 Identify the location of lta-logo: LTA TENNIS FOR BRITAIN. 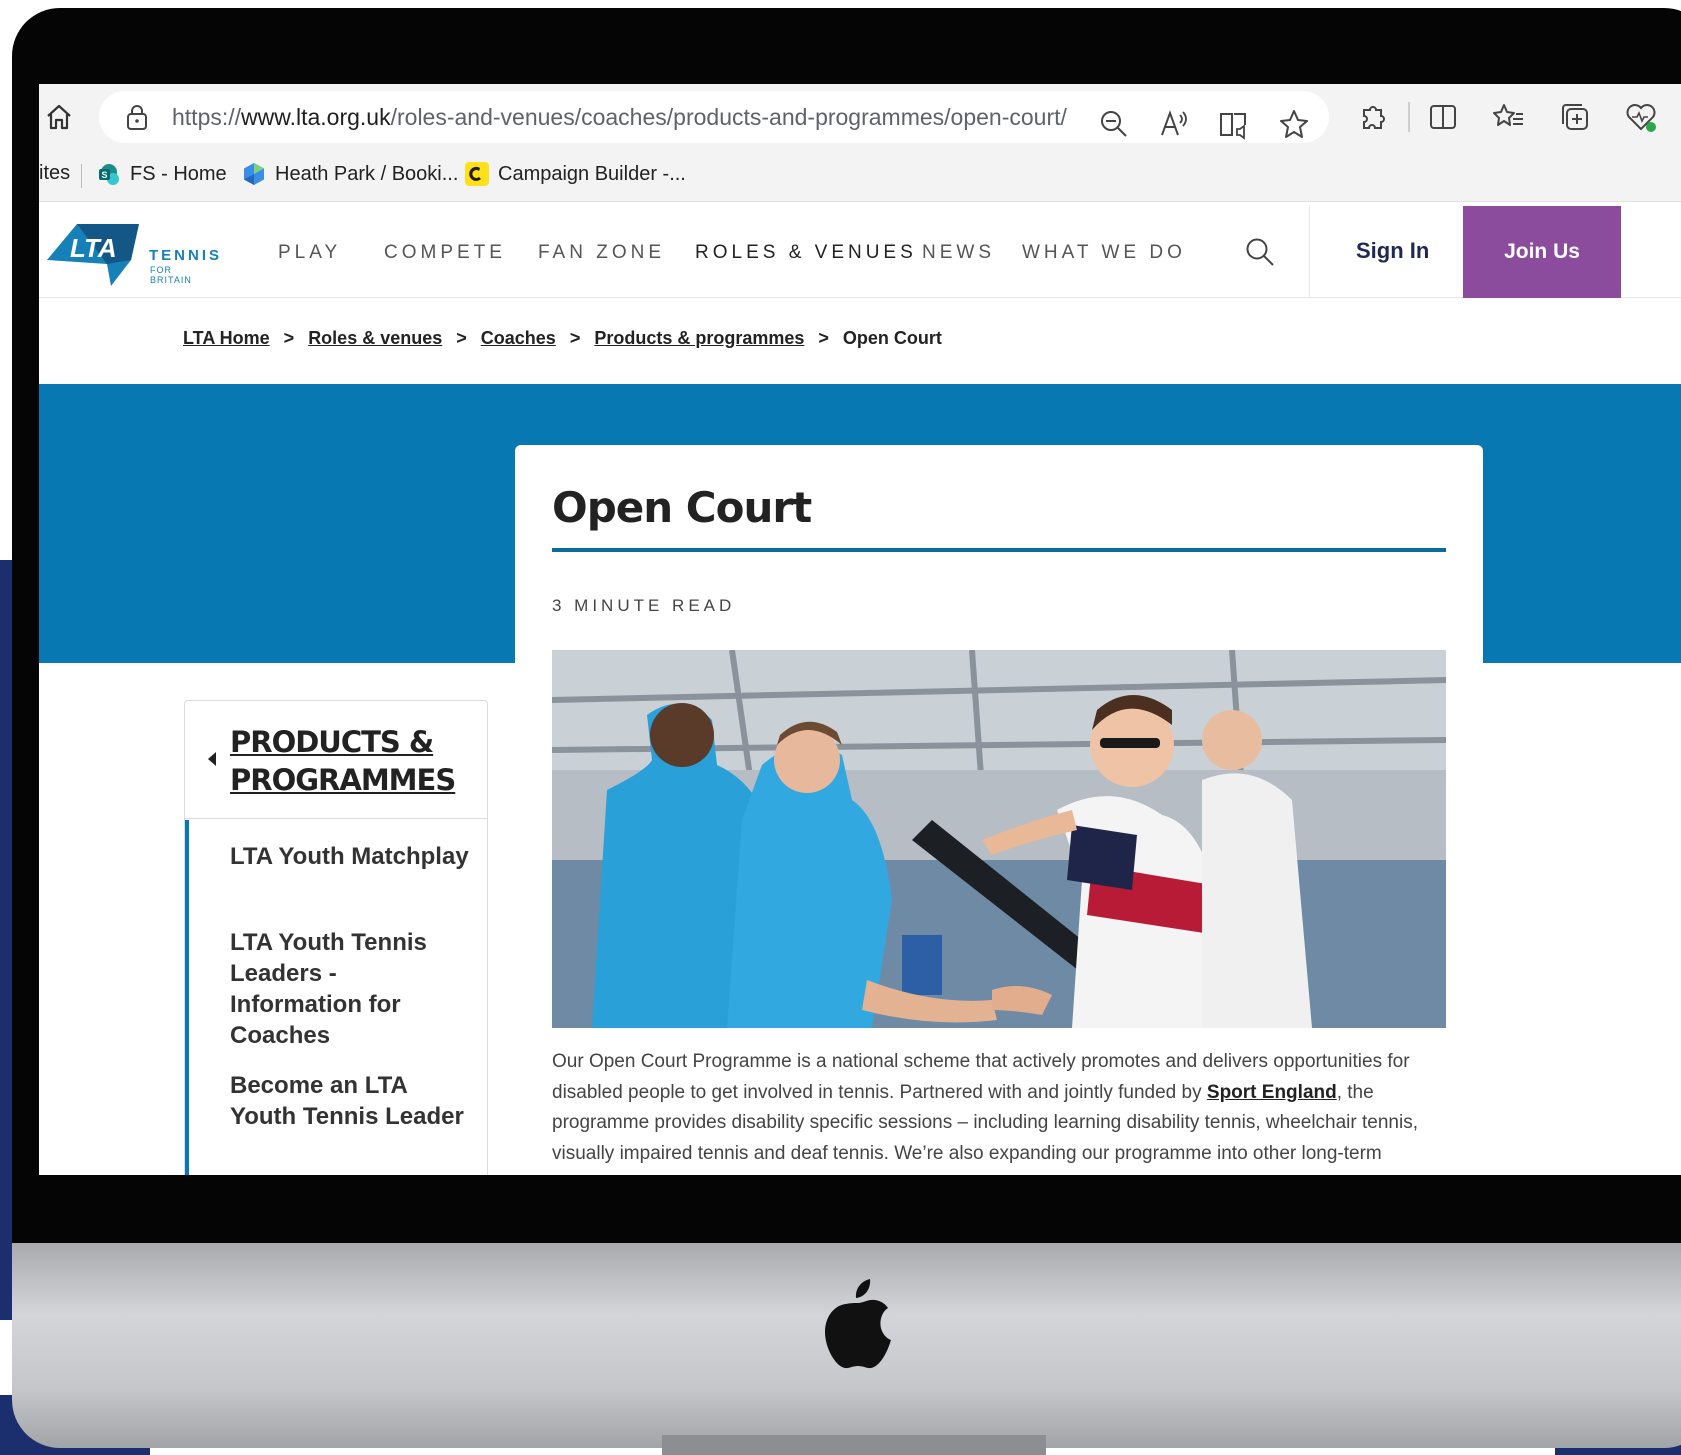
(133, 253).